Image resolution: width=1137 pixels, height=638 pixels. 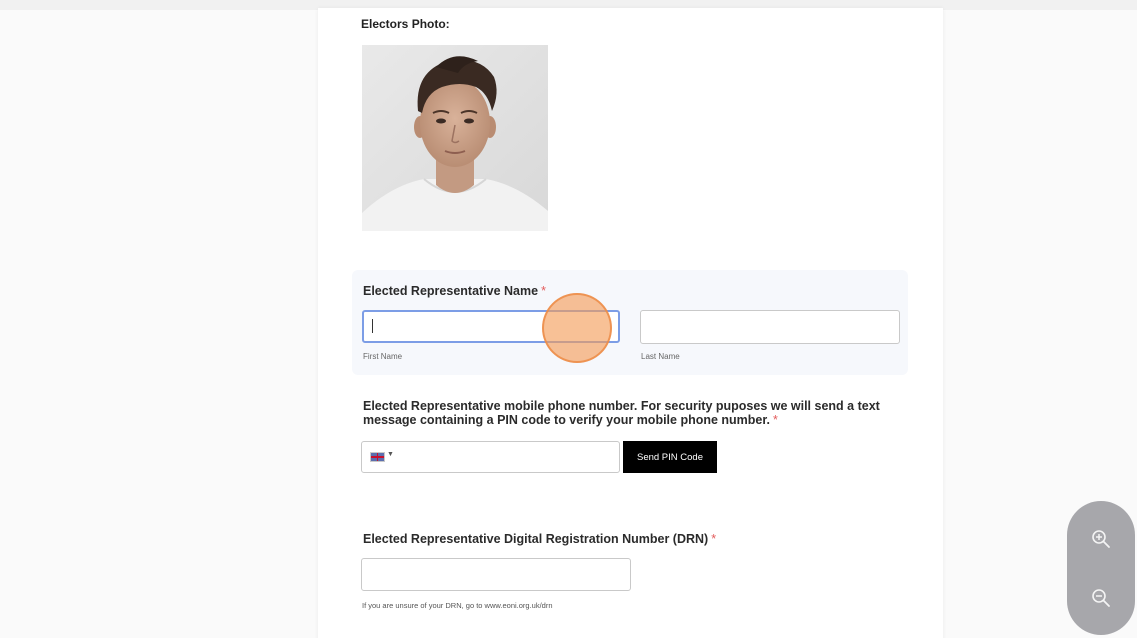 I want to click on portrait-image, so click(x=455, y=138).